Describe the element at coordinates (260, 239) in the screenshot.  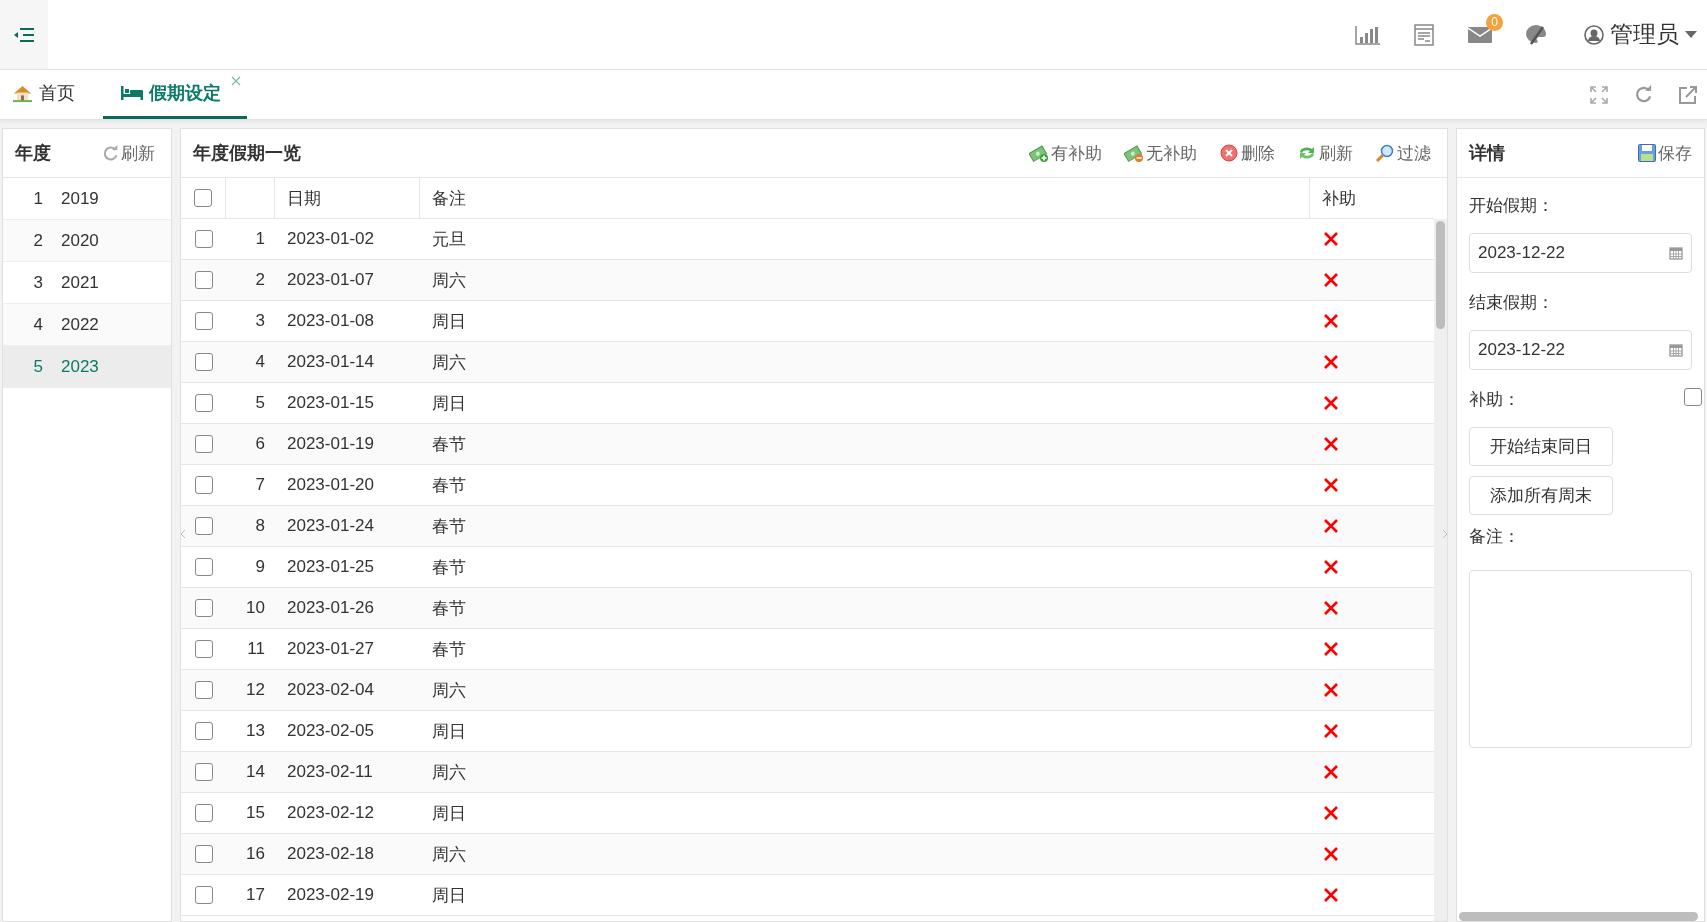
I see `row-number: 1` at that location.